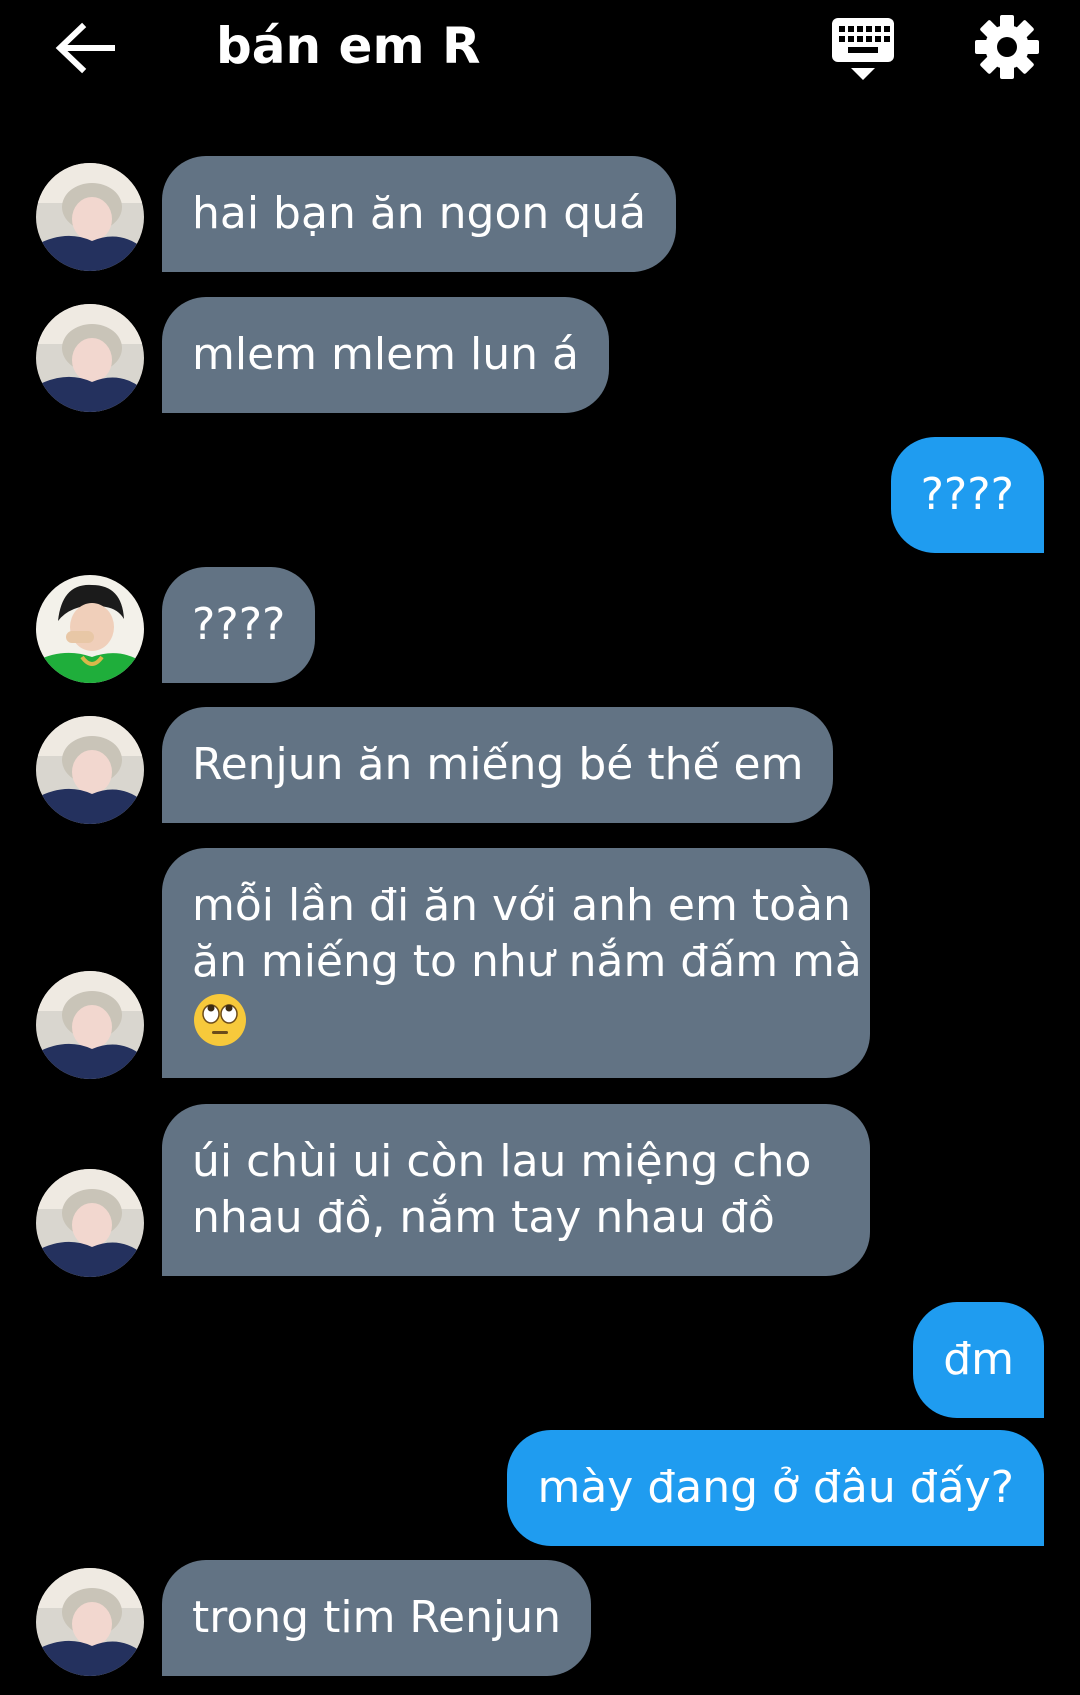 The image size is (1080, 1695). I want to click on chat-title: bán em R, so click(348, 46).